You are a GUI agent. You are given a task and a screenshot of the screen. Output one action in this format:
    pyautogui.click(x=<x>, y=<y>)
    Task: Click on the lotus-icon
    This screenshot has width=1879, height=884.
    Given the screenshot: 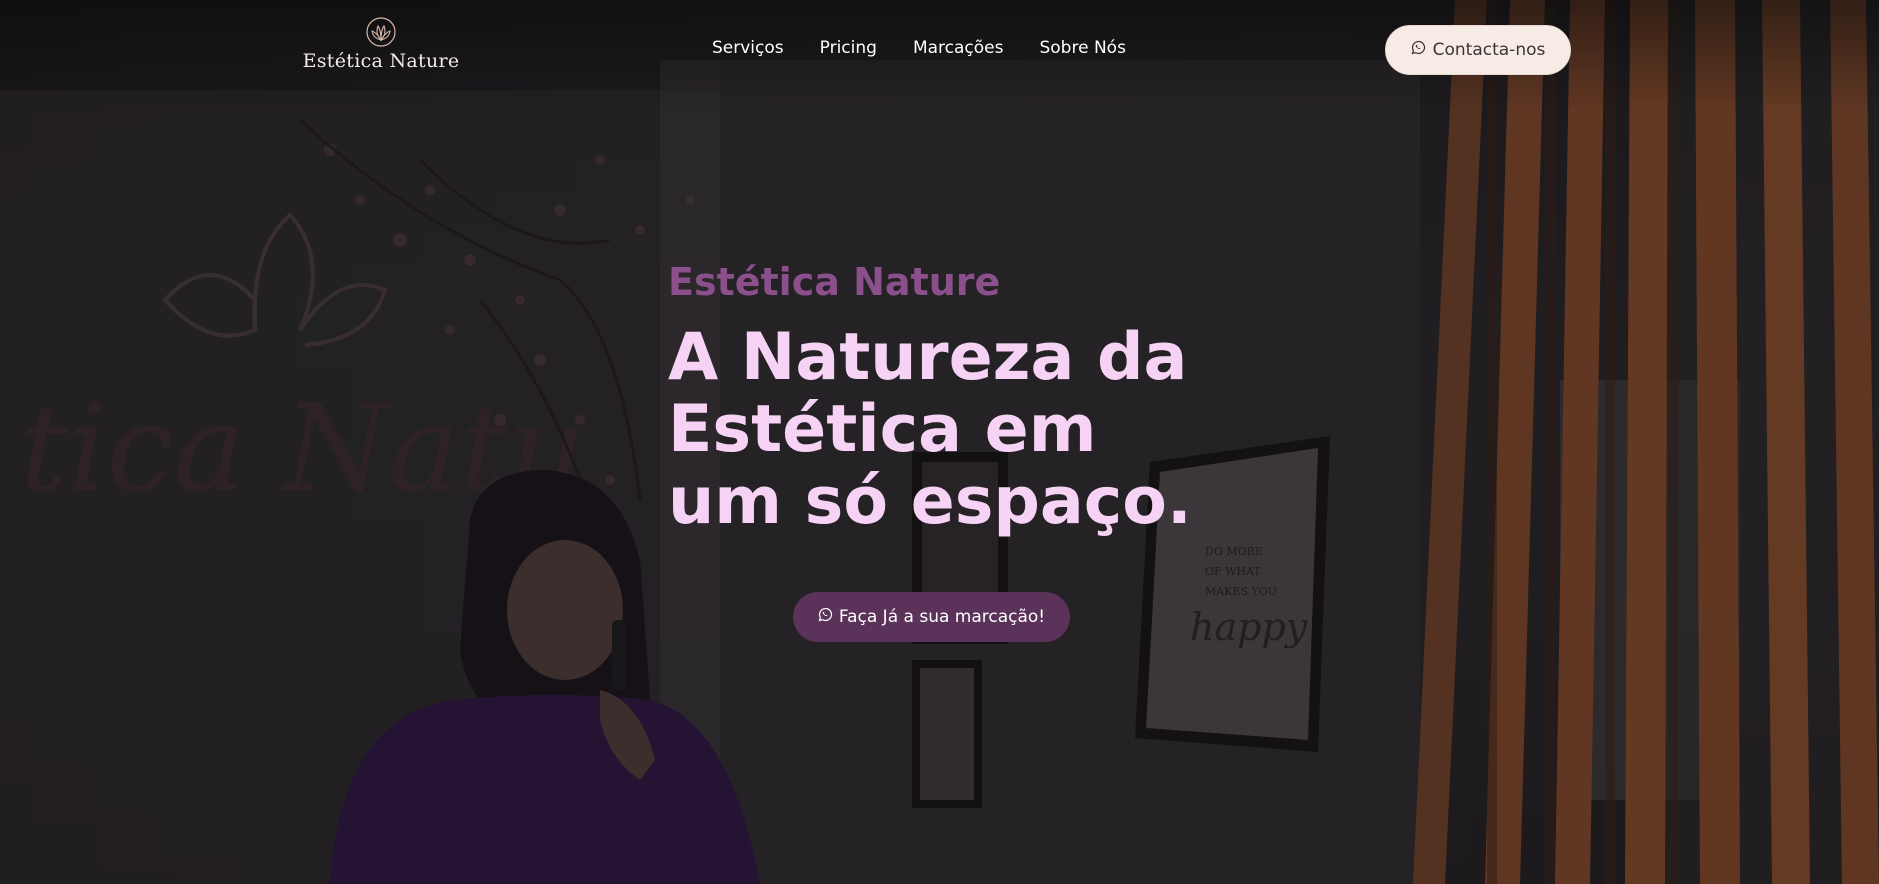 What is the action you would take?
    pyautogui.click(x=381, y=32)
    